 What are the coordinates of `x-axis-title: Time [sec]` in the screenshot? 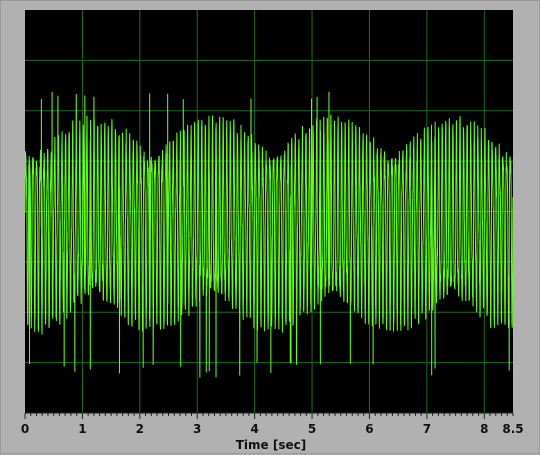 It's located at (271, 445).